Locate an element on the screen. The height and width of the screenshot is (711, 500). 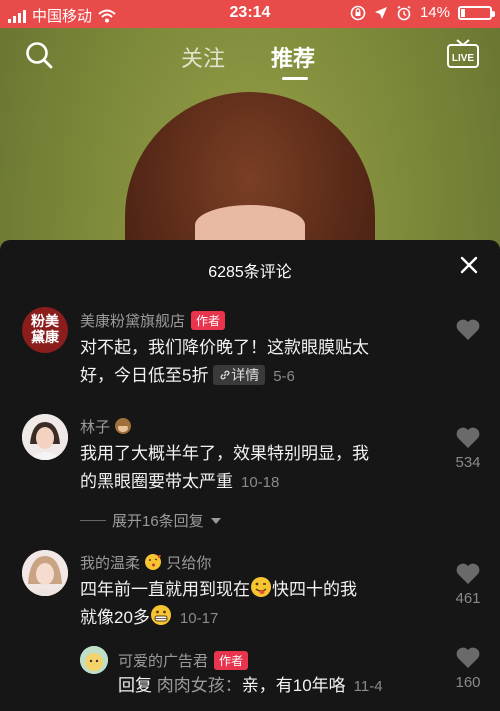
expand-replies-label: 展开16条回复 is located at coordinates (158, 521).